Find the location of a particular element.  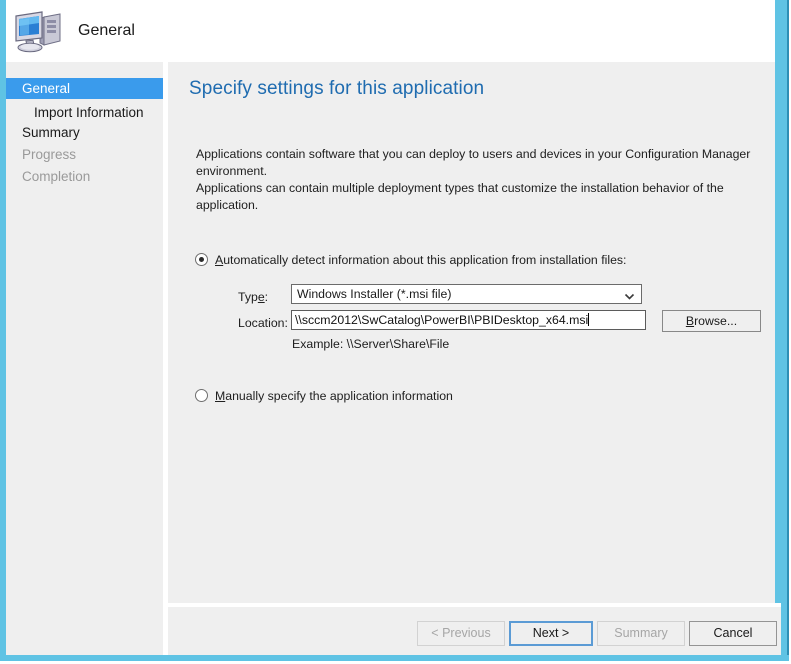

type-label: Type: is located at coordinates (253, 297).